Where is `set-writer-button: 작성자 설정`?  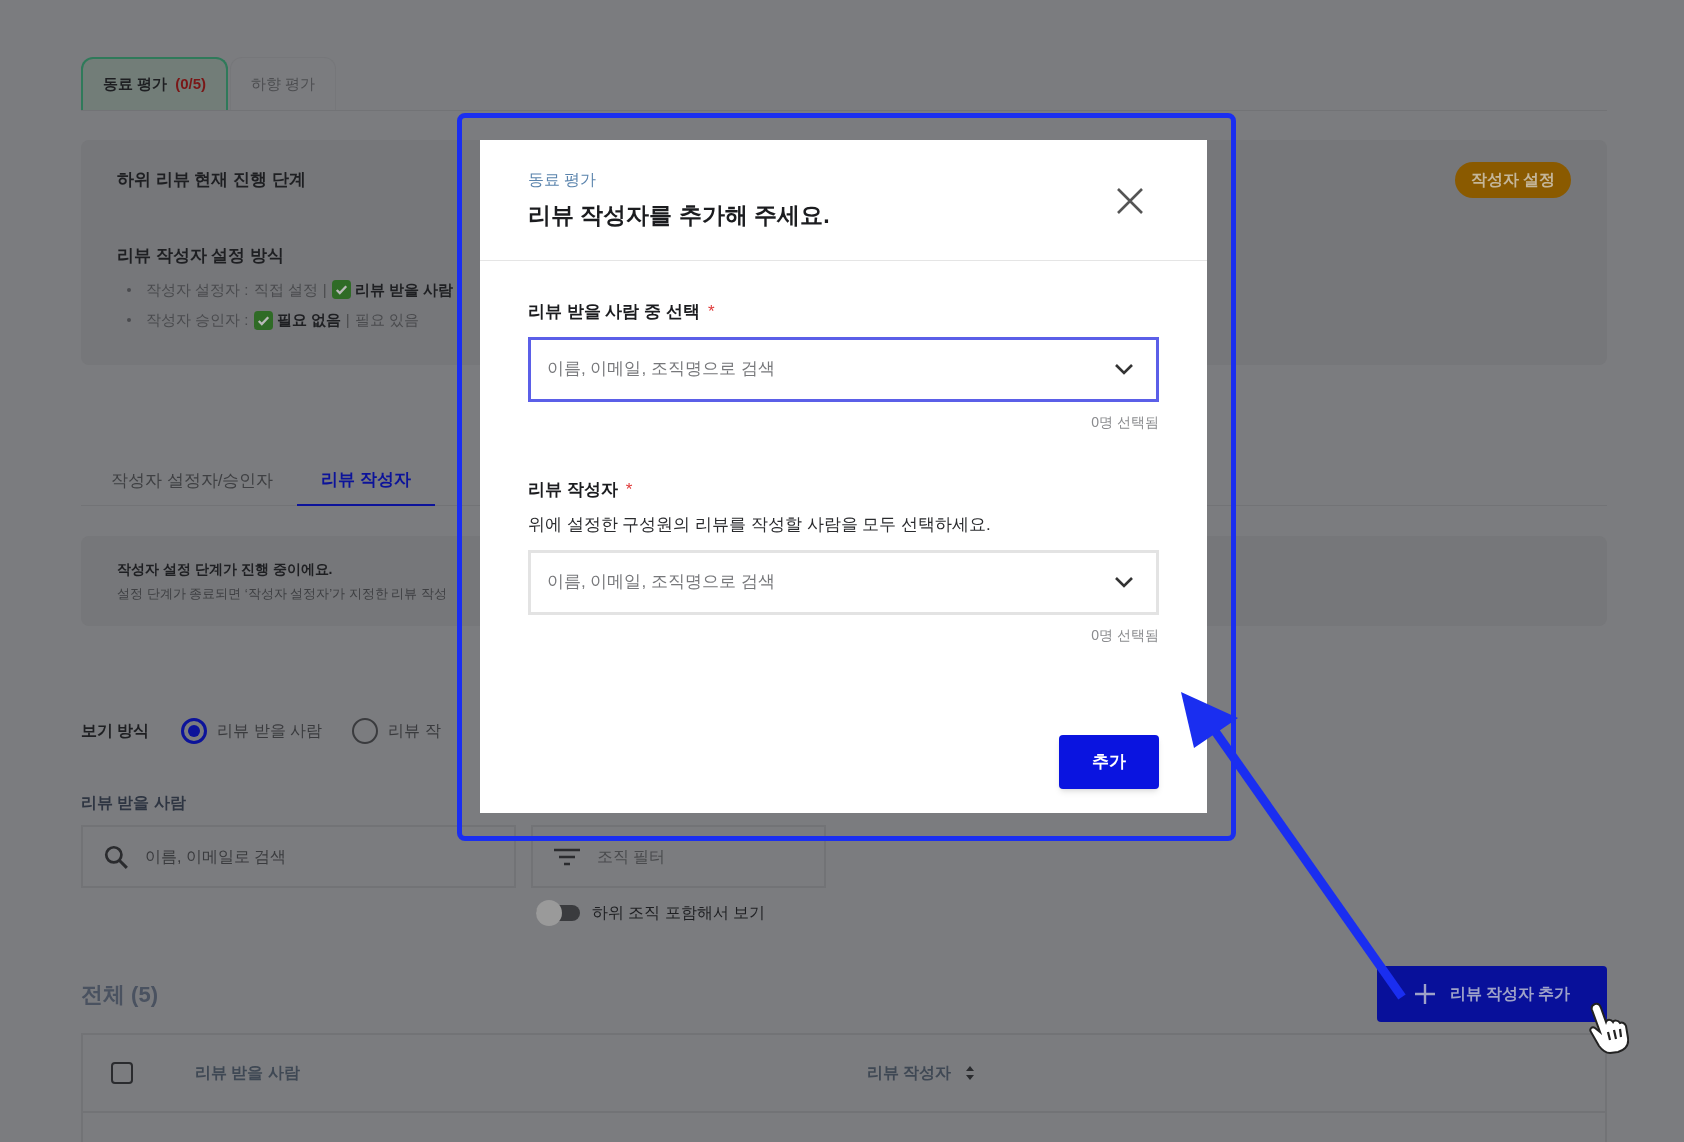
set-writer-button: 작성자 설정 is located at coordinates (1512, 180).